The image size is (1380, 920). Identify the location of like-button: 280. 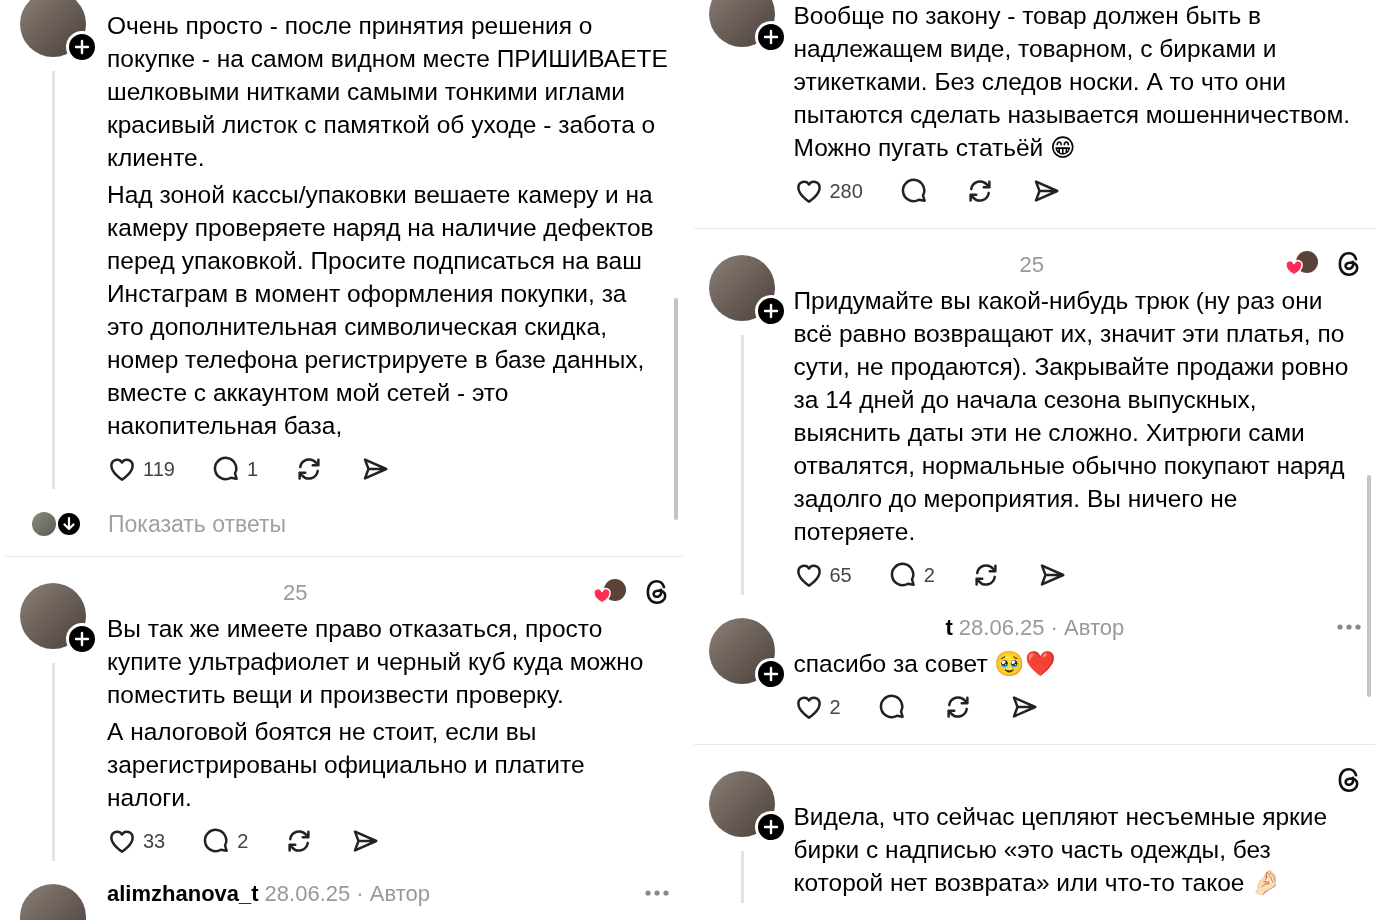
(828, 191).